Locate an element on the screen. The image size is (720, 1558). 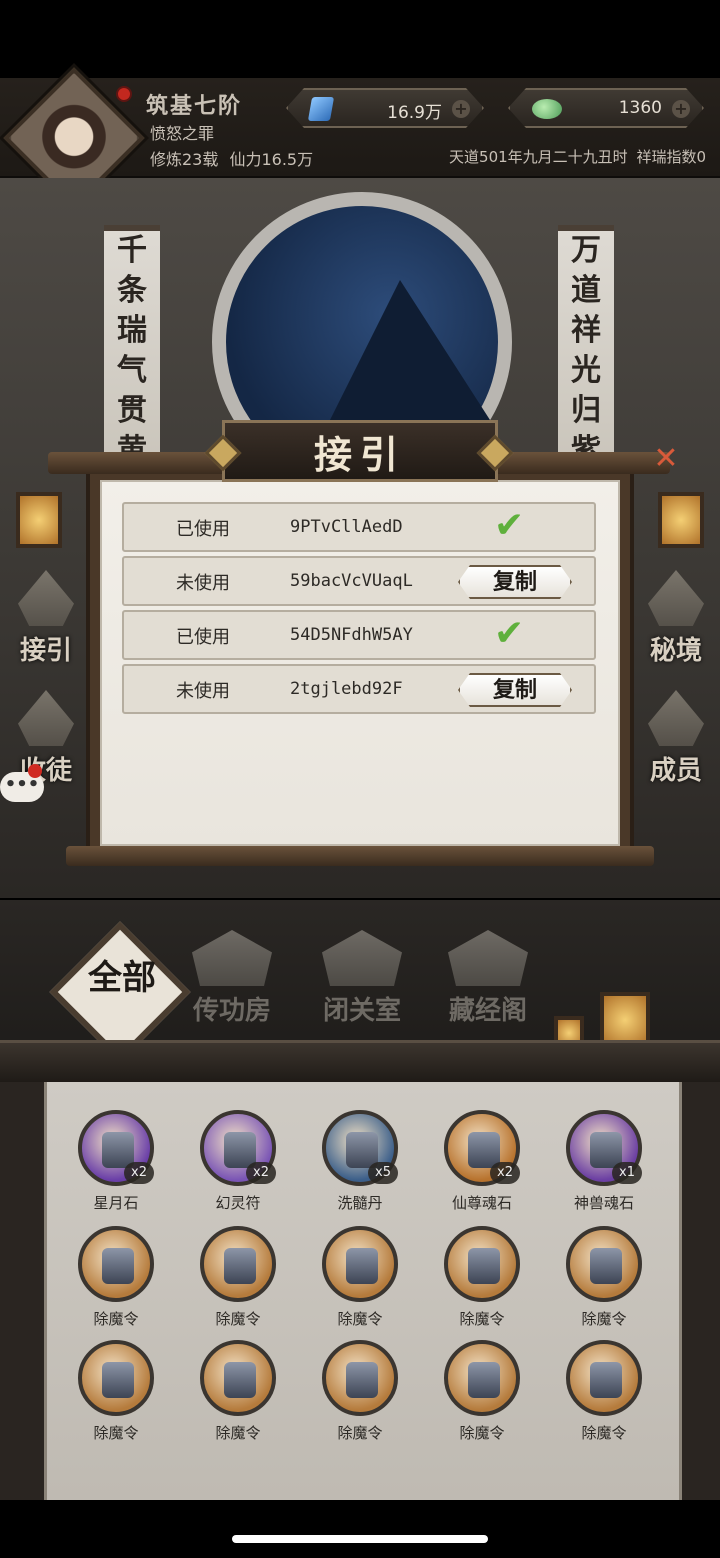
side-button-recruit: 接引 is located at coordinates (46, 618).